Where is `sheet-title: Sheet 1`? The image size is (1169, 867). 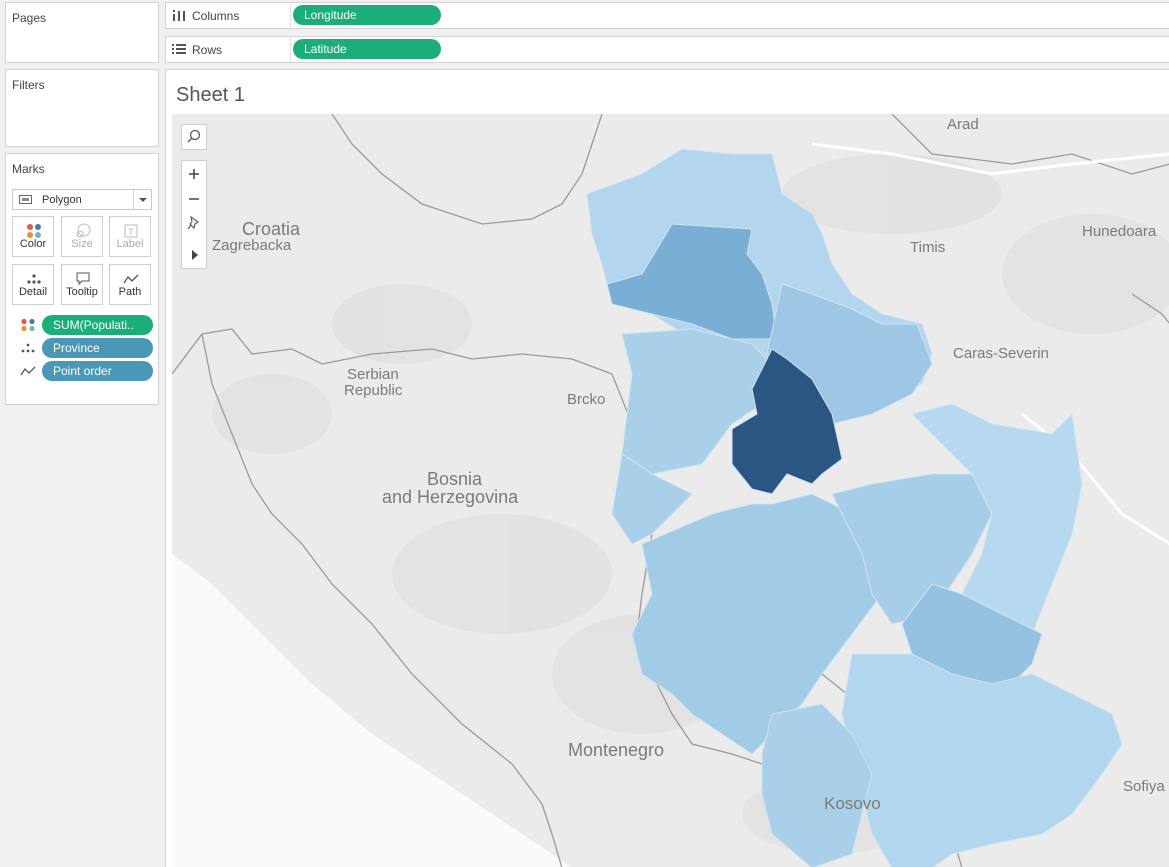 sheet-title: Sheet 1 is located at coordinates (210, 95).